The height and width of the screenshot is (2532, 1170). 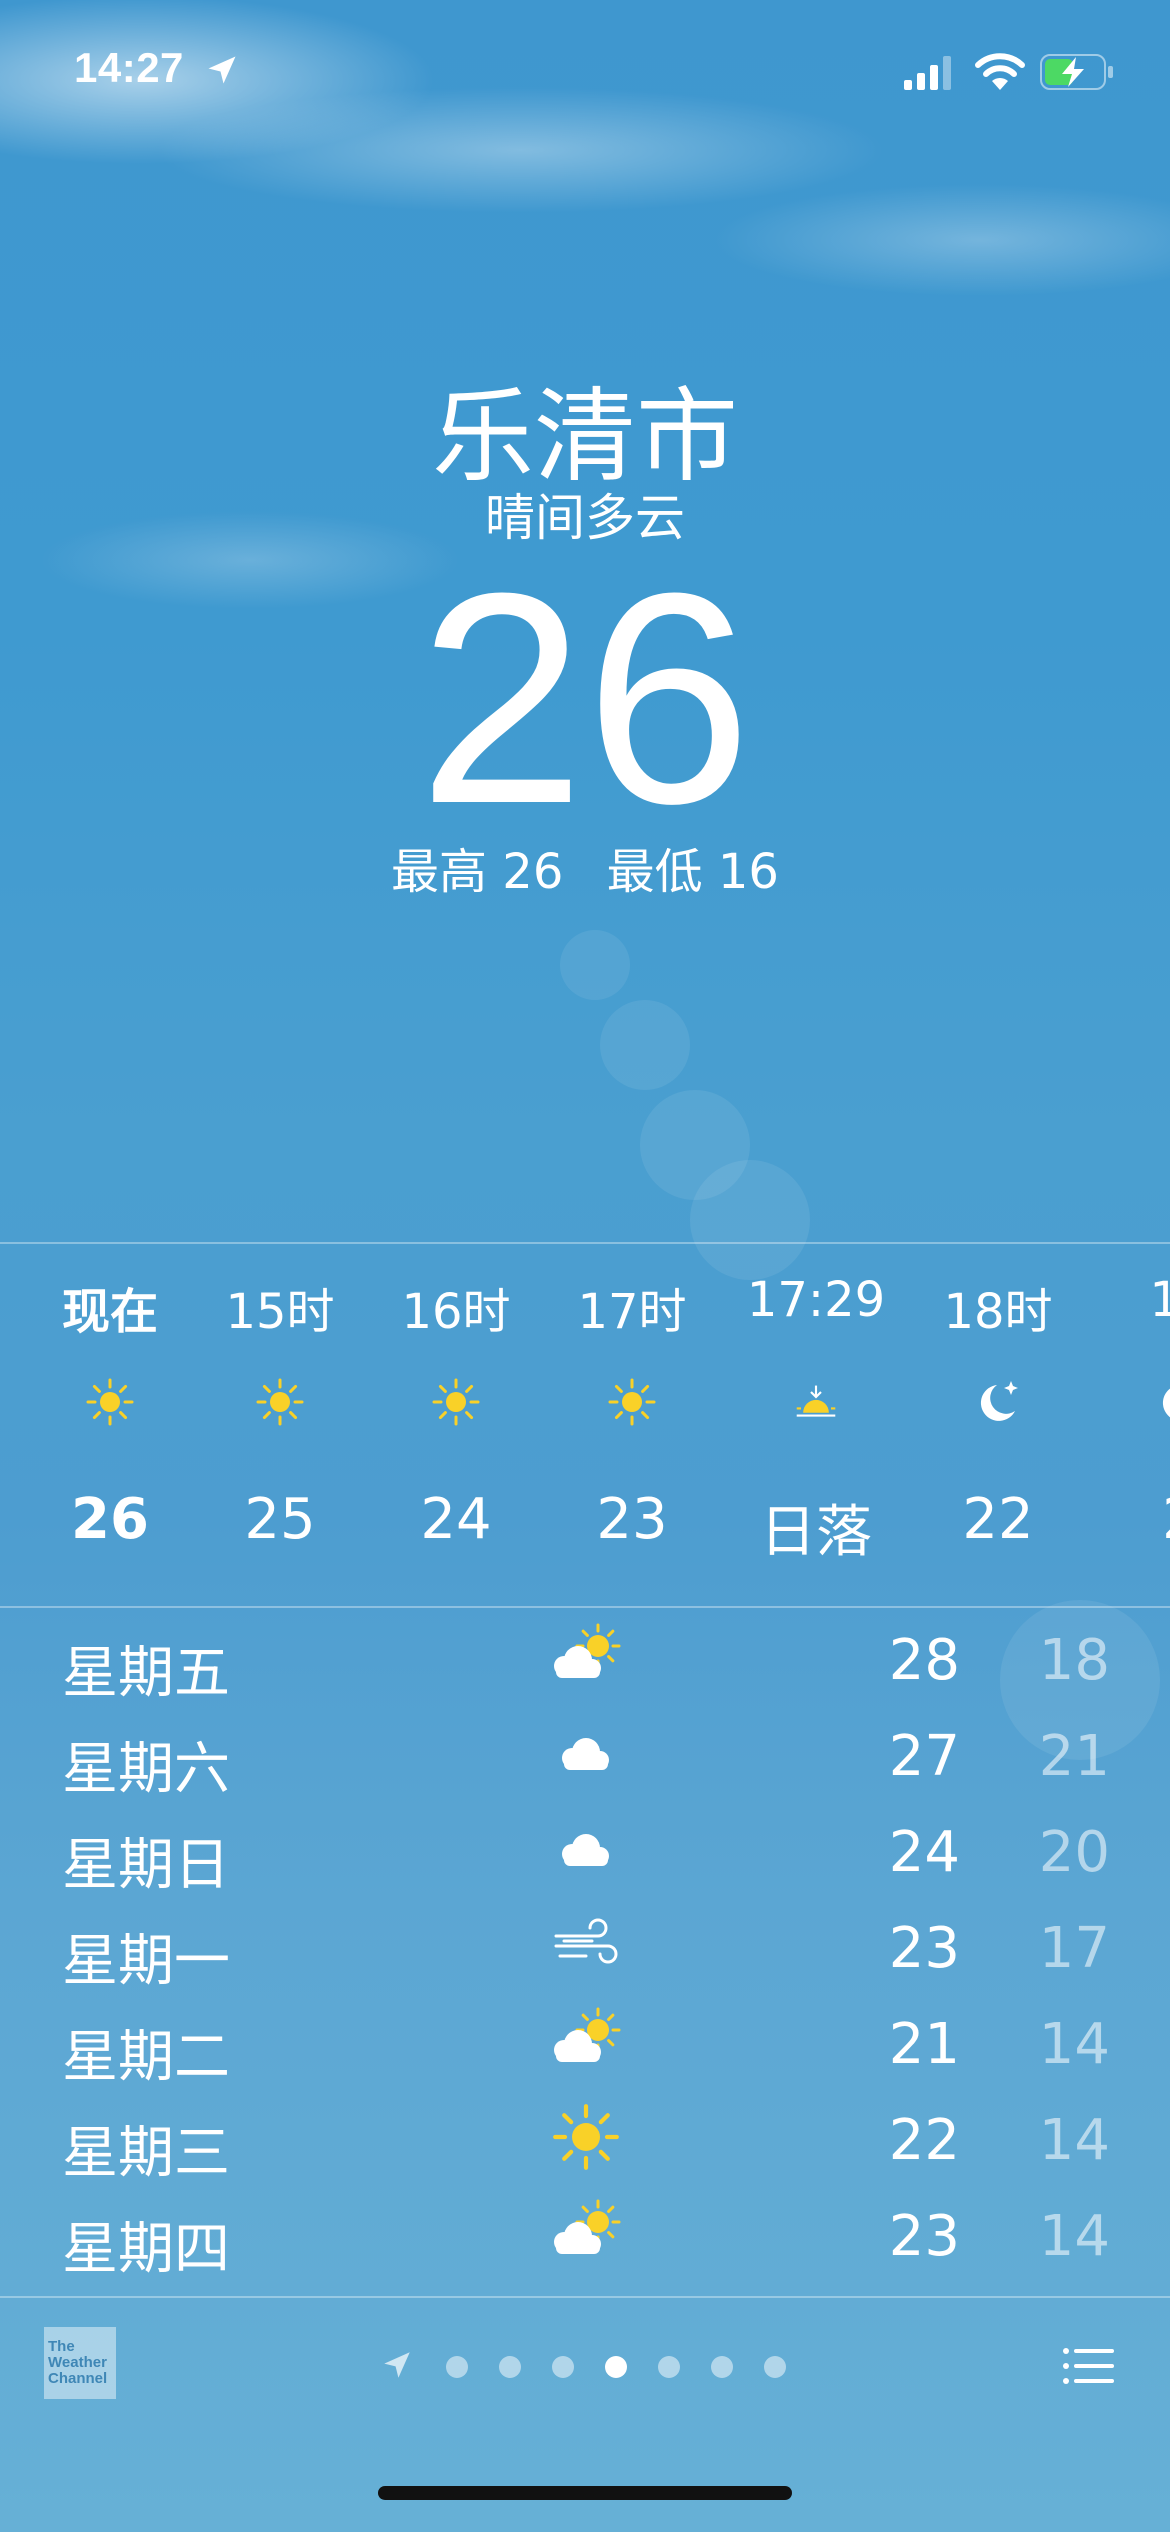 What do you see at coordinates (456, 1519) in the screenshot?
I see `hour-temperature: 24` at bounding box center [456, 1519].